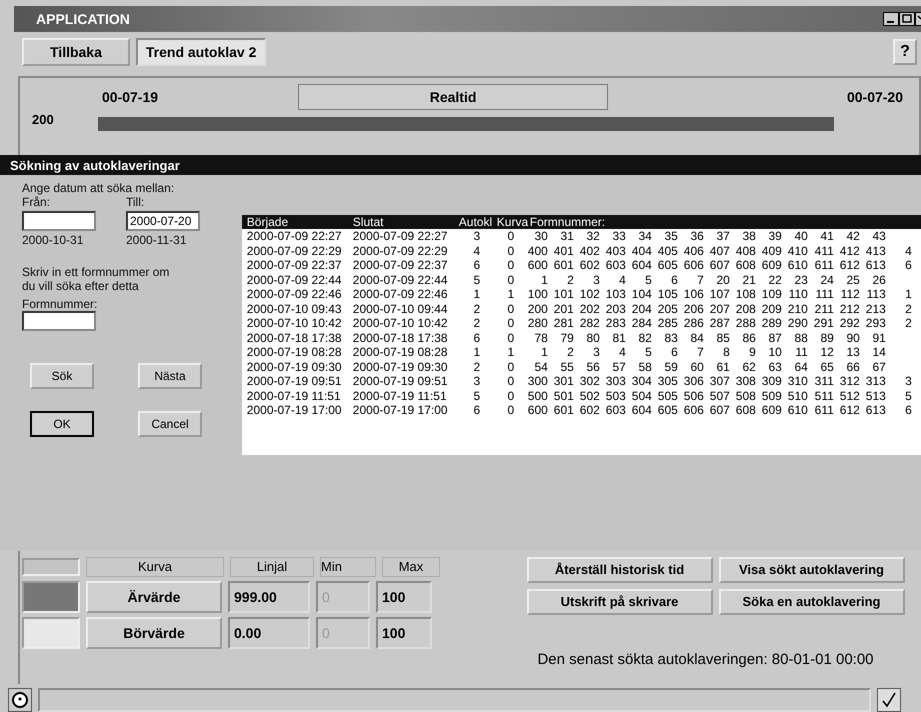 The height and width of the screenshot is (712, 921). I want to click on table-cell-text: 67, so click(879, 367).